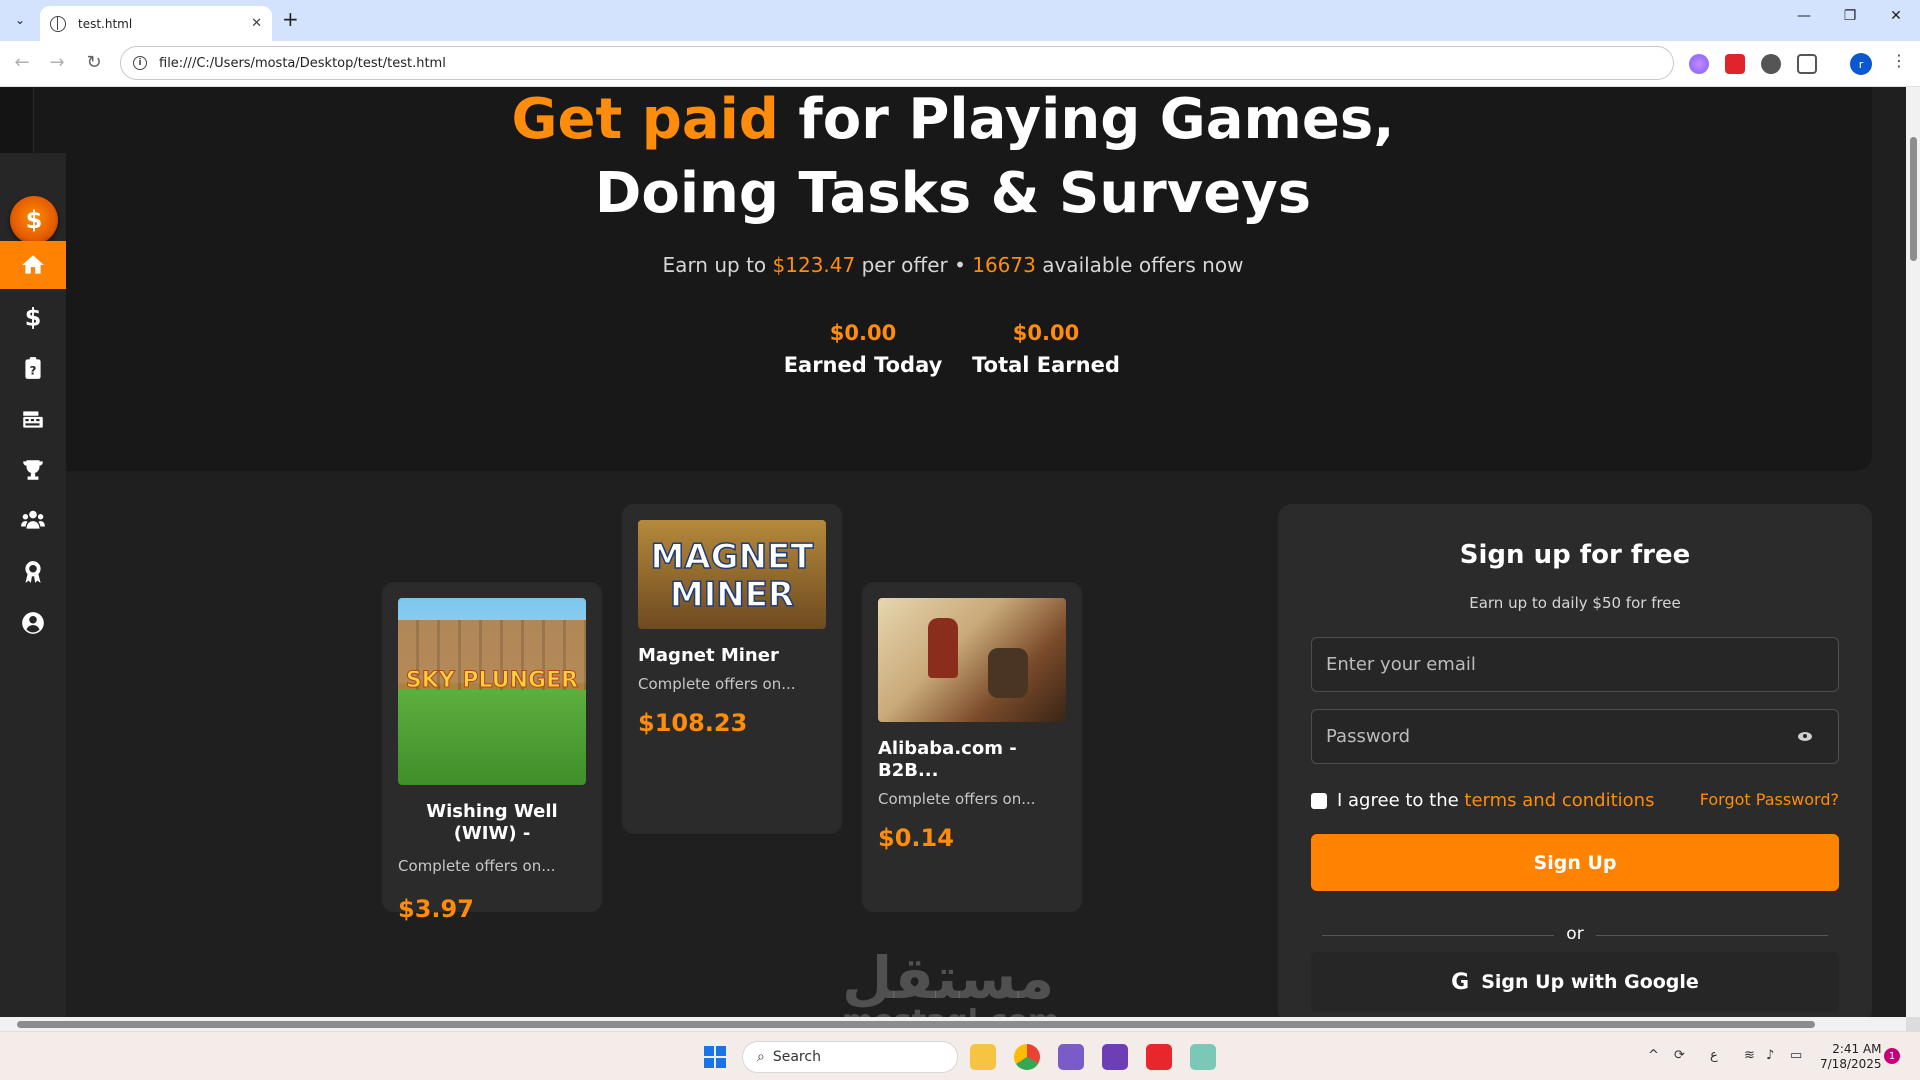 Image resolution: width=1920 pixels, height=1080 pixels. Describe the element at coordinates (33, 520) in the screenshot. I see `sidebar-item-referrals` at that location.